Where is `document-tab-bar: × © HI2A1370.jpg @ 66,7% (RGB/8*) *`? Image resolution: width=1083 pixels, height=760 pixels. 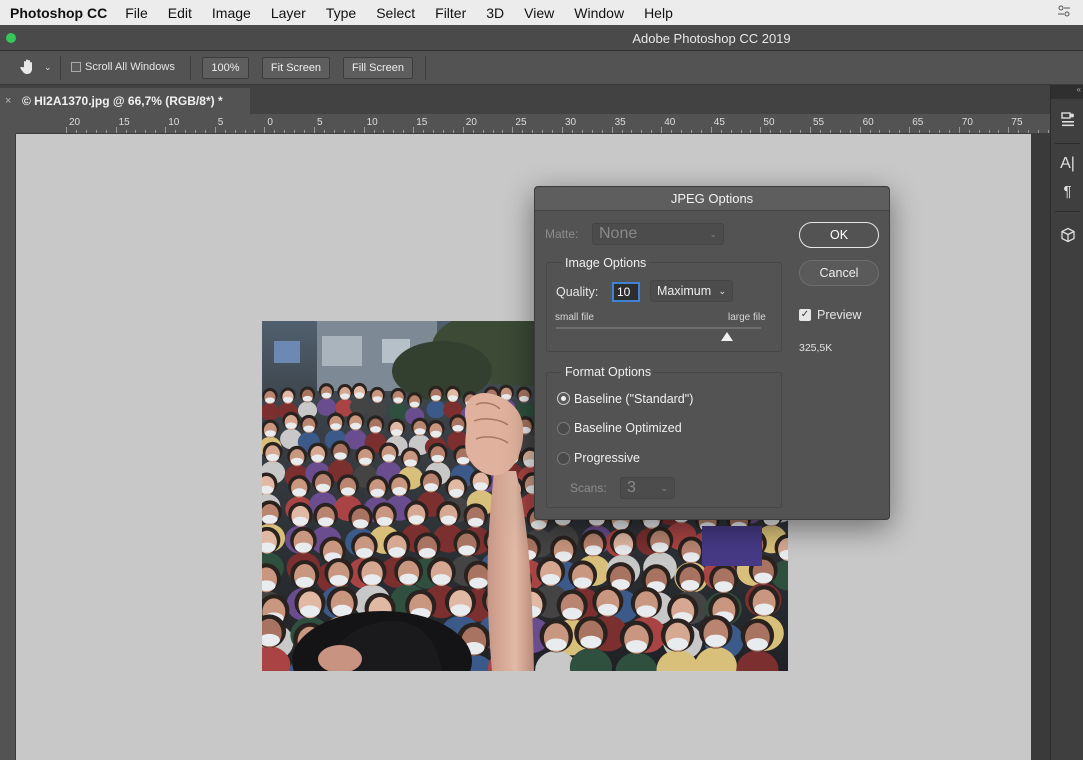 document-tab-bar: × © HI2A1370.jpg @ 66,7% (RGB/8*) * is located at coordinates (525, 99).